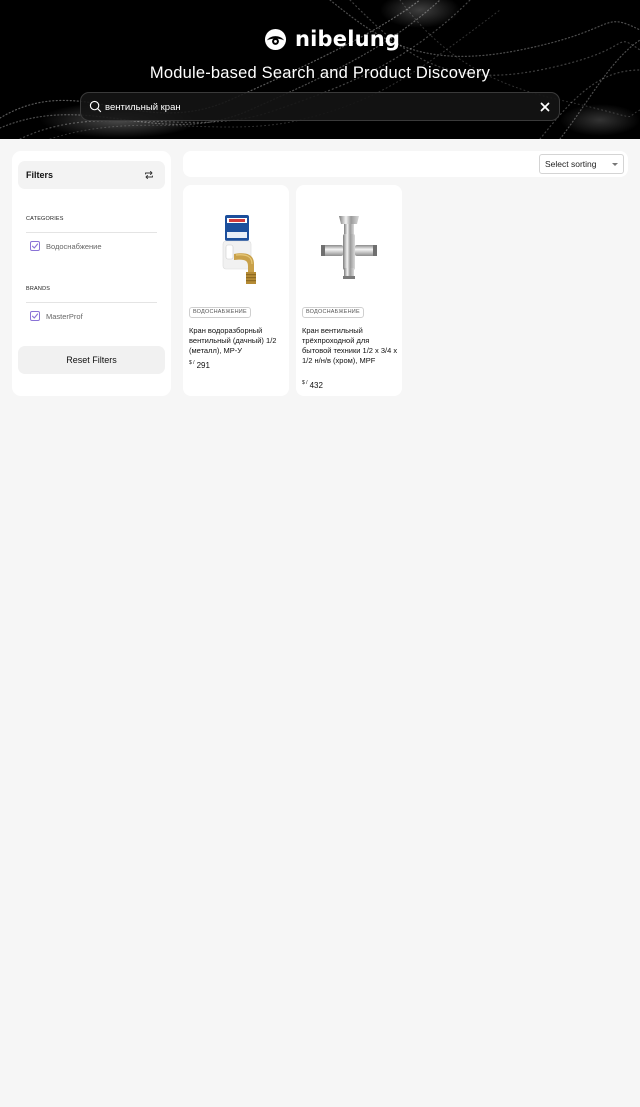 Image resolution: width=640 pixels, height=1107 pixels. I want to click on brand-name: nibelung, so click(348, 39).